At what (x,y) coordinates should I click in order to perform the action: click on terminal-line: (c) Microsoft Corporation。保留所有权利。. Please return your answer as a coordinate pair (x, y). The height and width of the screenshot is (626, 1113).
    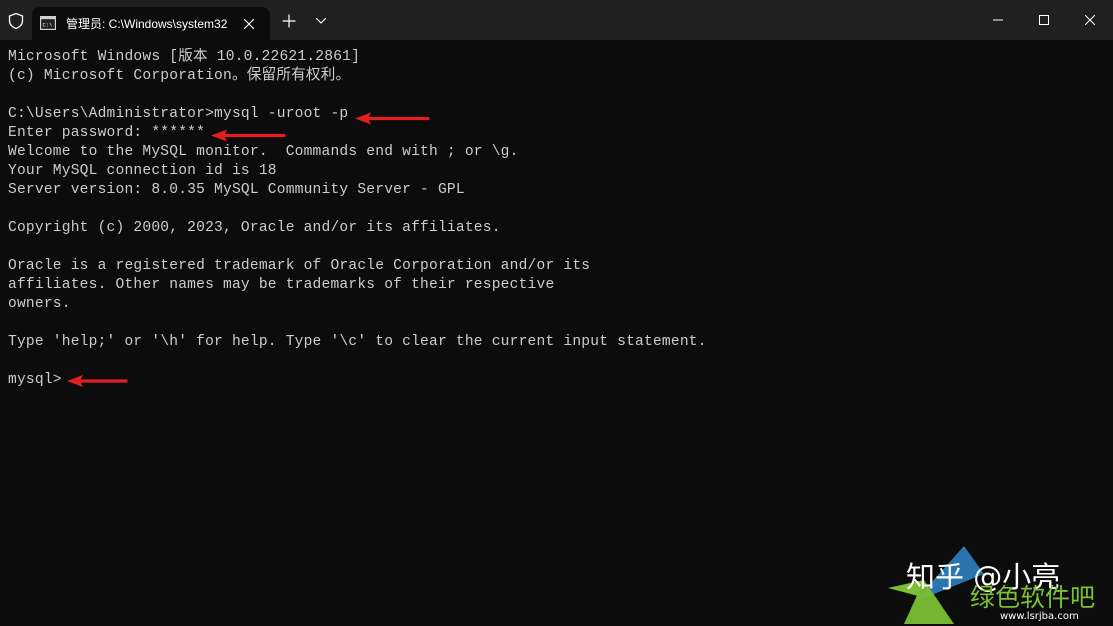
    Looking at the image, I should click on (179, 76).